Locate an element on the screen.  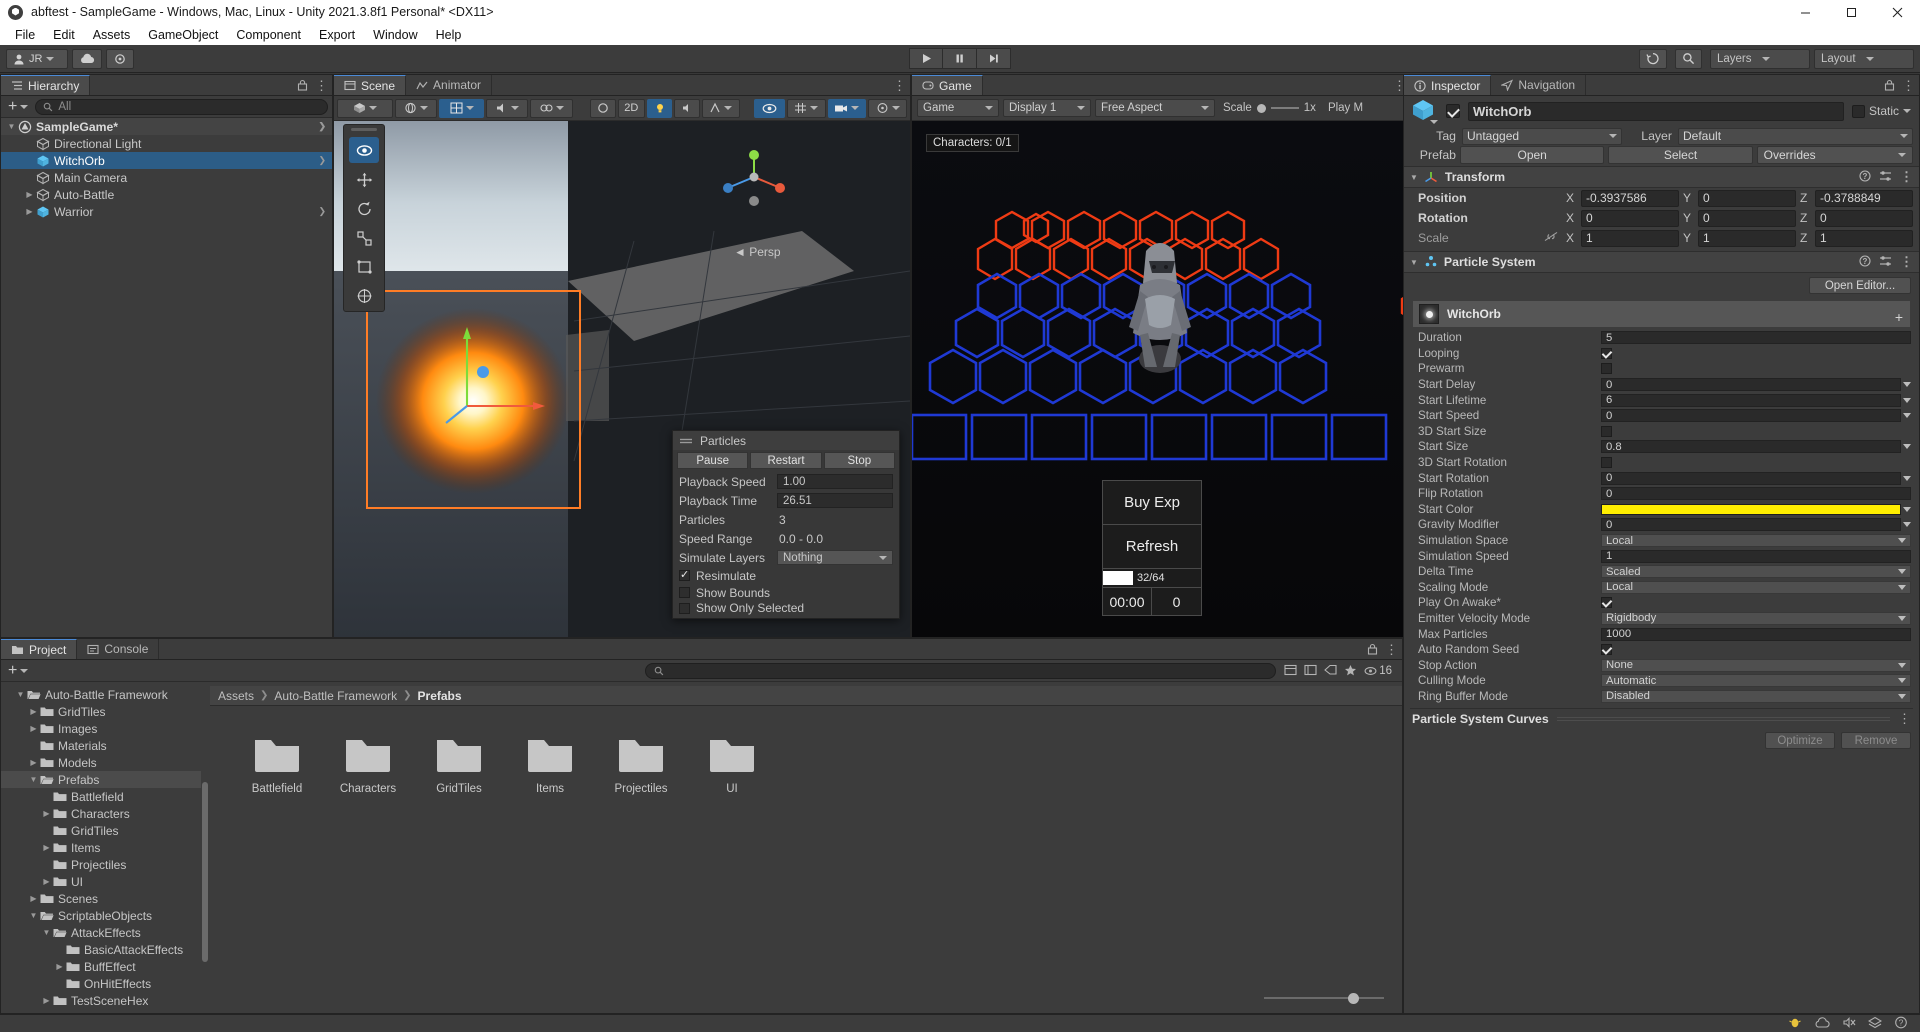
scene-options-icon: ⋮ is located at coordinates (899, 85).